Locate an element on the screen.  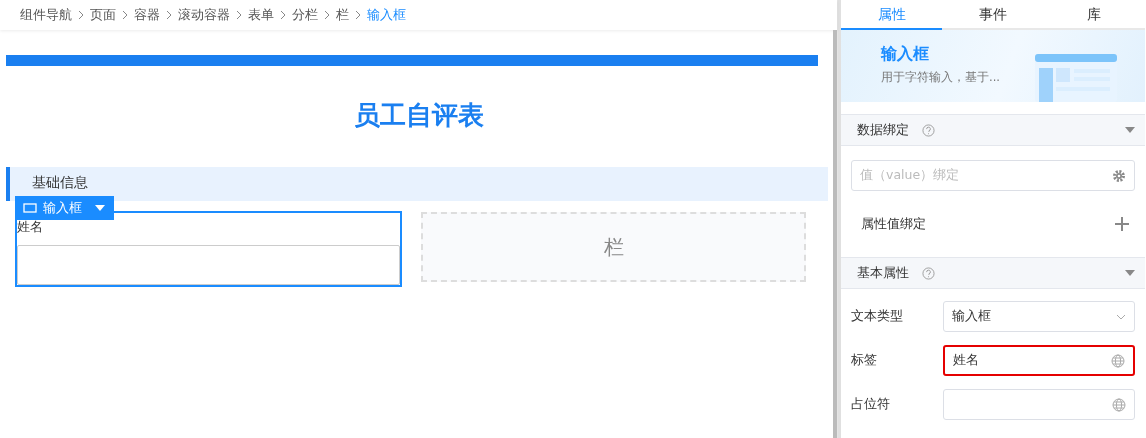
settings-icon is located at coordinates (1119, 175).